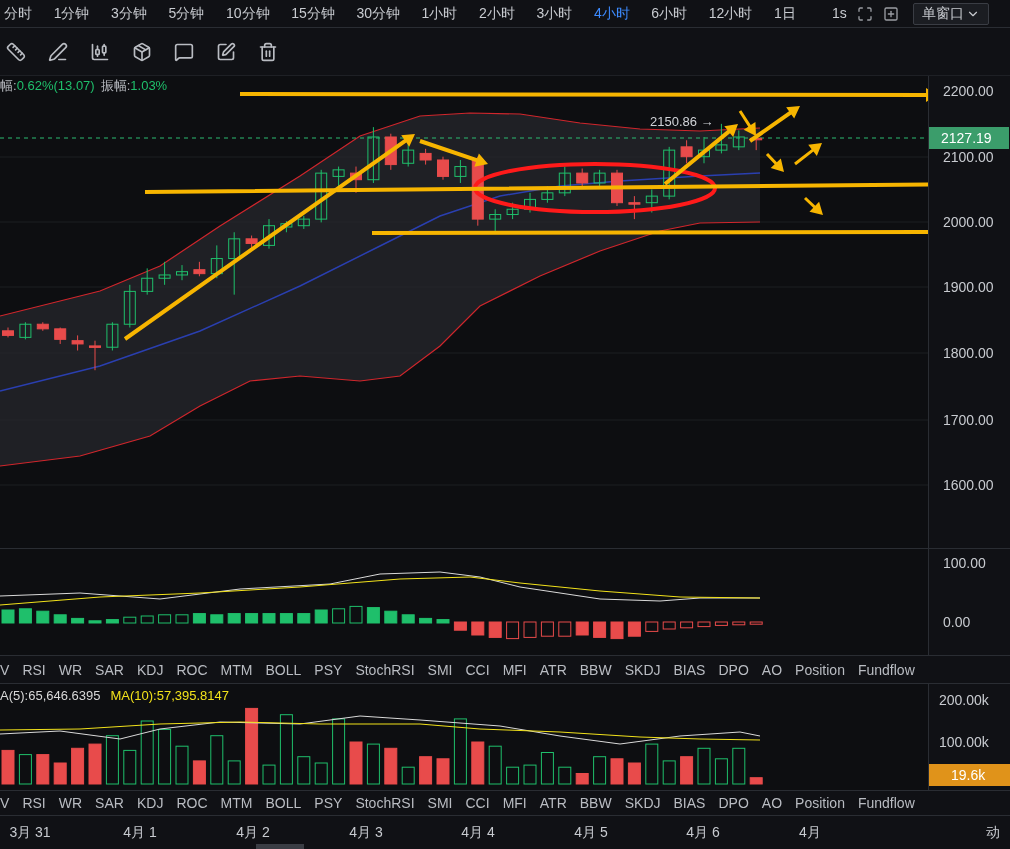 This screenshot has width=1010, height=849. Describe the element at coordinates (669, 13) in the screenshot. I see `interval-tab: 6小时` at that location.